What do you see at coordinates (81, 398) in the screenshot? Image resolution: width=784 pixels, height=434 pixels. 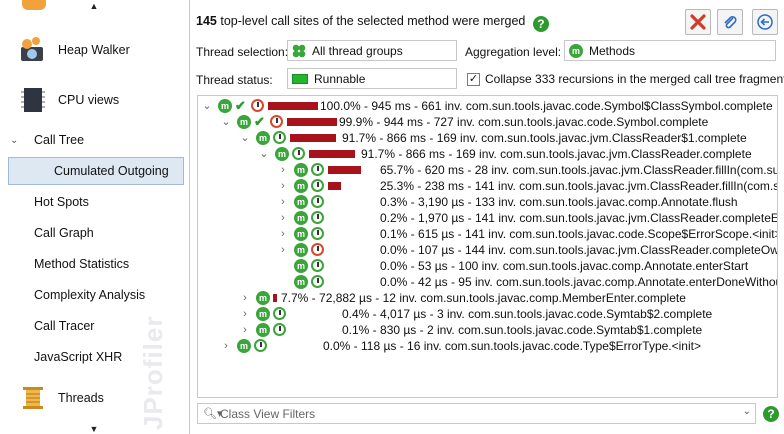 I see `sidebar-item-label: Threads` at bounding box center [81, 398].